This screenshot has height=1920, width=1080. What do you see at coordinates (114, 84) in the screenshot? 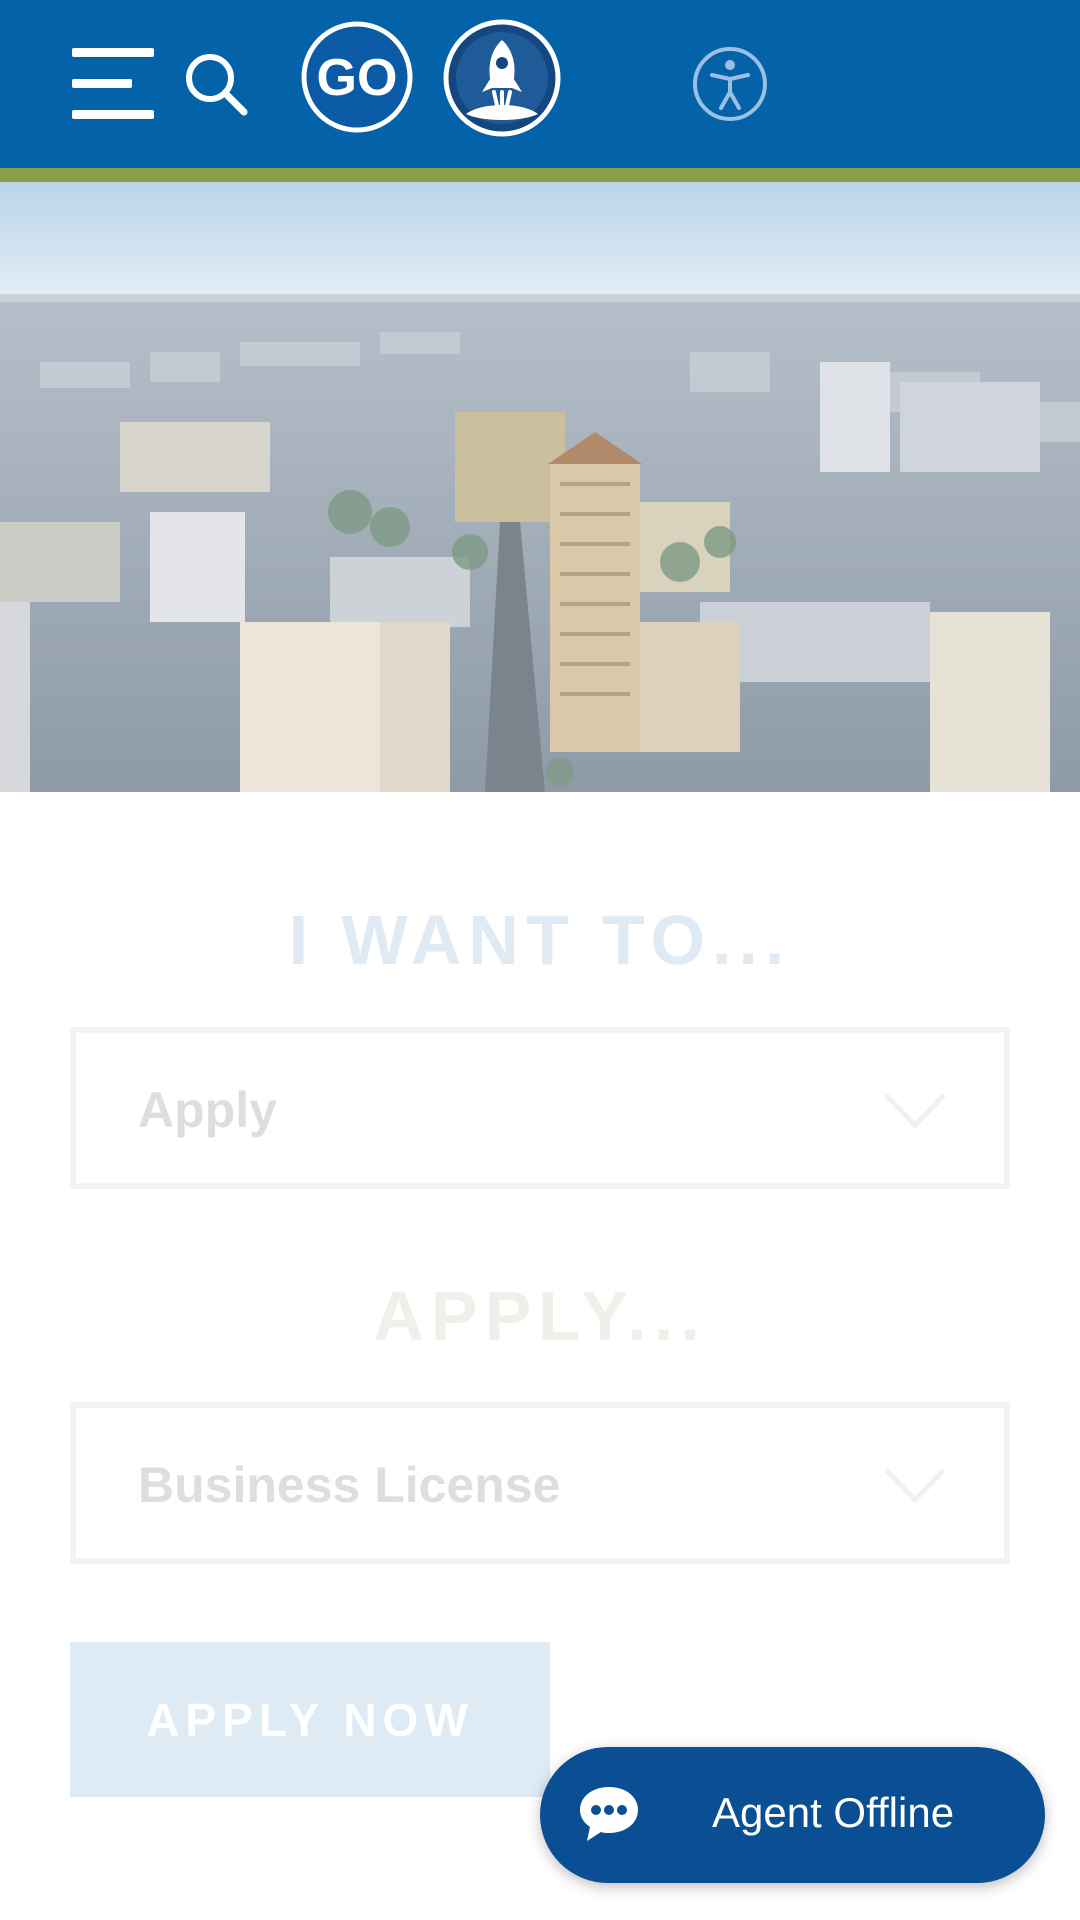
I see `hamburger-menu-icon` at bounding box center [114, 84].